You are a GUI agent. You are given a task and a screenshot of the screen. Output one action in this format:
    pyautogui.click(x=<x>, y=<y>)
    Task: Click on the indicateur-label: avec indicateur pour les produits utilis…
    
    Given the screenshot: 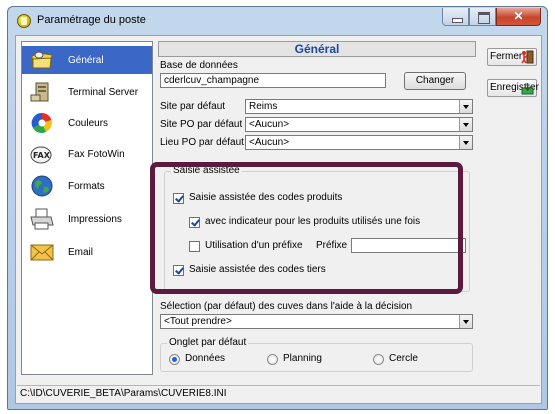 What is the action you would take?
    pyautogui.click(x=313, y=221)
    